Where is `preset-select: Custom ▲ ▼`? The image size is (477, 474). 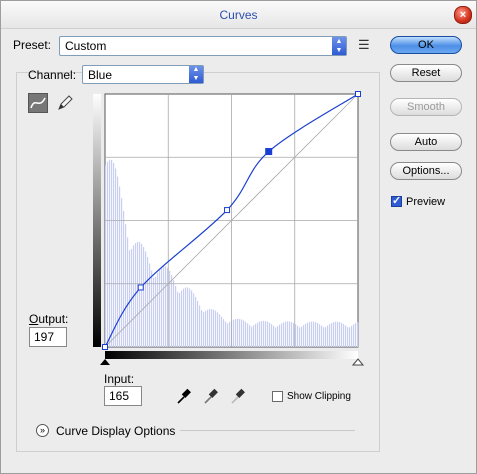
preset-select: Custom ▲ ▼ is located at coordinates (203, 46).